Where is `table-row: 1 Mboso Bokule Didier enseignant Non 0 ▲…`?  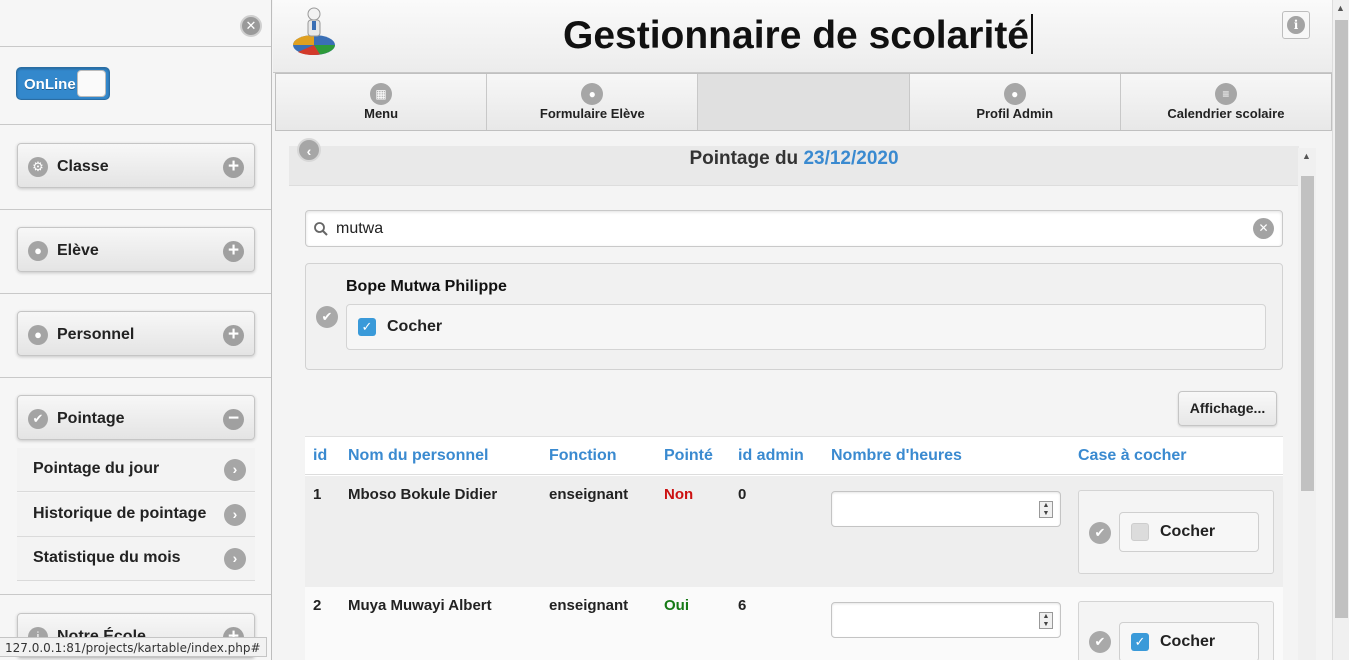 table-row: 1 Mboso Bokule Didier enseignant Non 0 ▲… is located at coordinates (794, 531).